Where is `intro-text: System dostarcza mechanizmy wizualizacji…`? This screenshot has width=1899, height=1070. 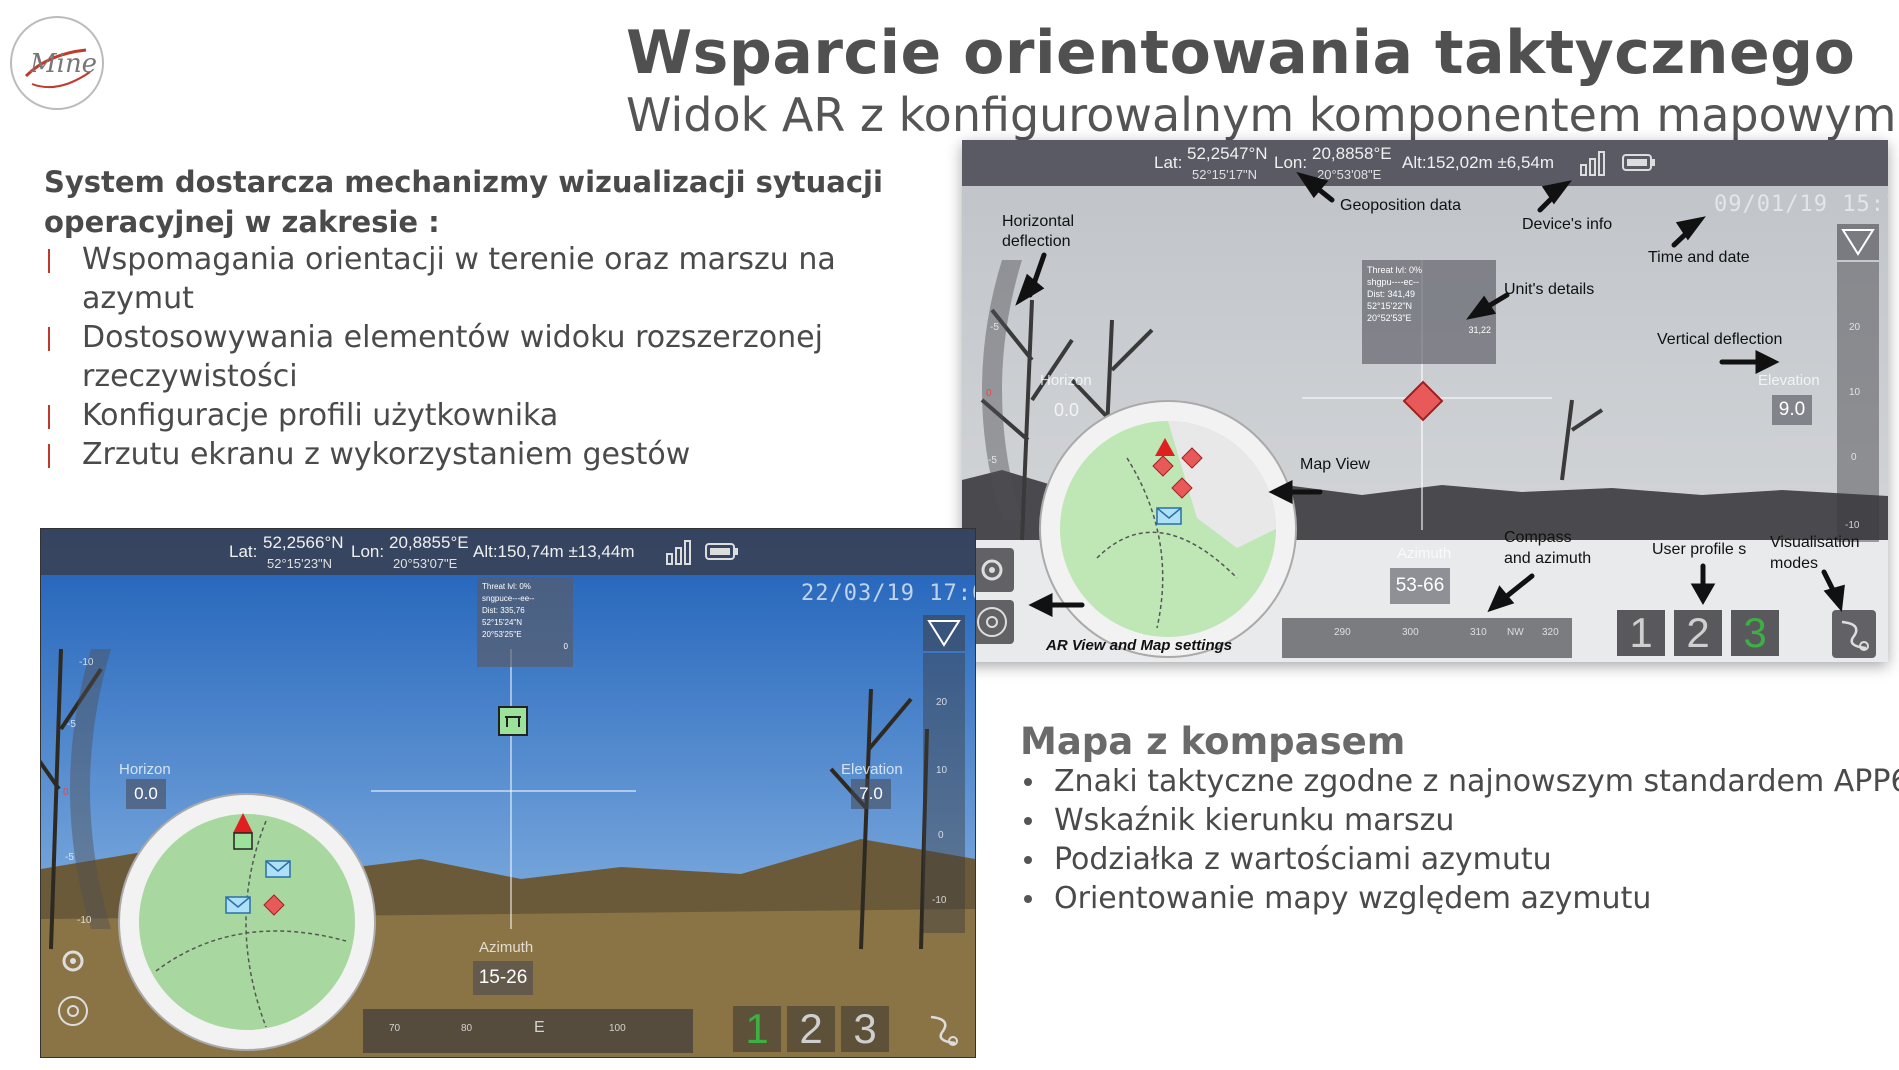
intro-text: System dostarcza mechanizmy wizualizacji… is located at coordinates (463, 202).